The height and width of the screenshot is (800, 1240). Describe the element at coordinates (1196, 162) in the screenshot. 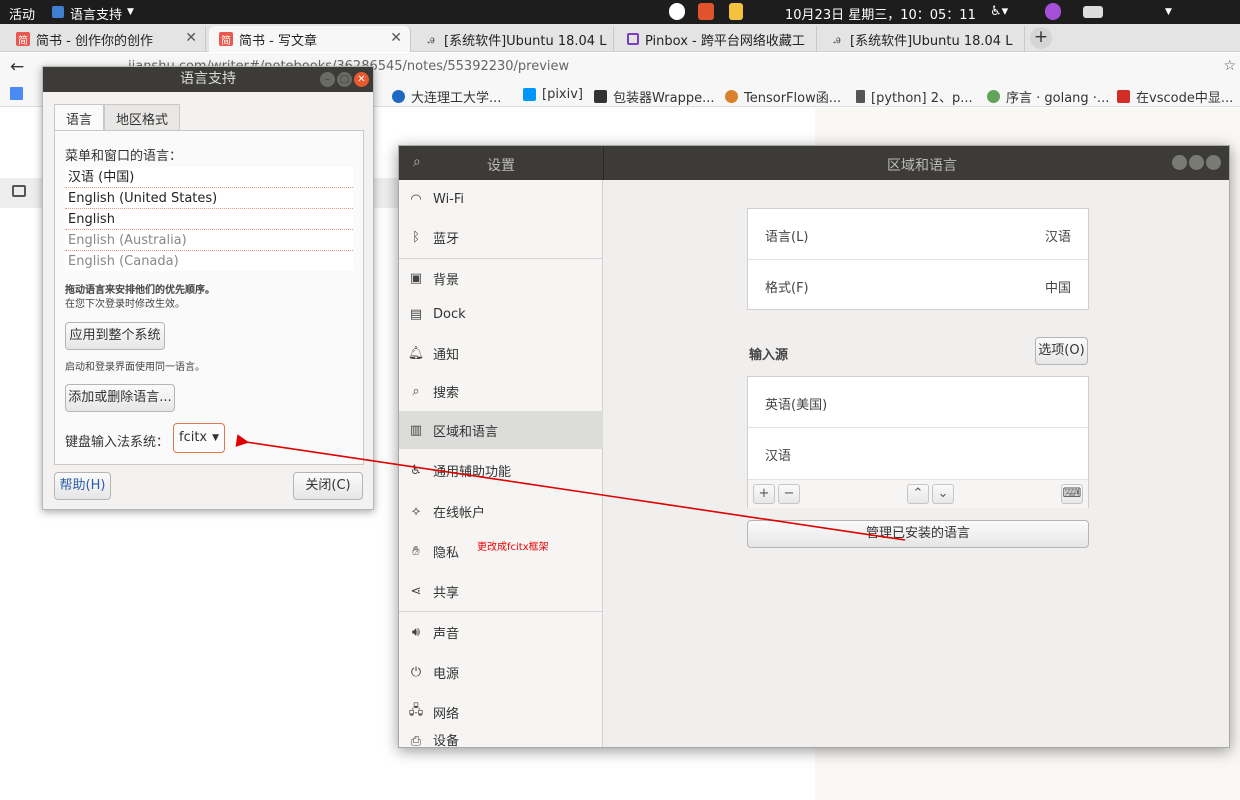

I see `maximize-icon` at that location.